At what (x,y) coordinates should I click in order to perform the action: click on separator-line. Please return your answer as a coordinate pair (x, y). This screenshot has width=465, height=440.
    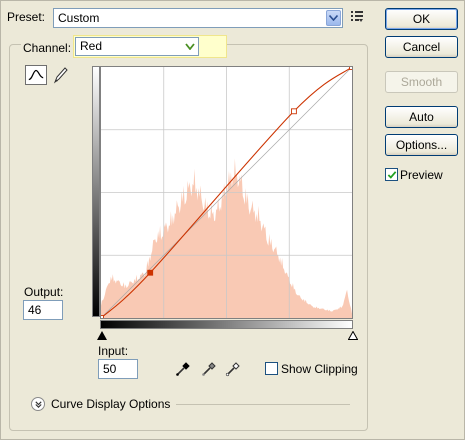
    Looking at the image, I should click on (263, 404).